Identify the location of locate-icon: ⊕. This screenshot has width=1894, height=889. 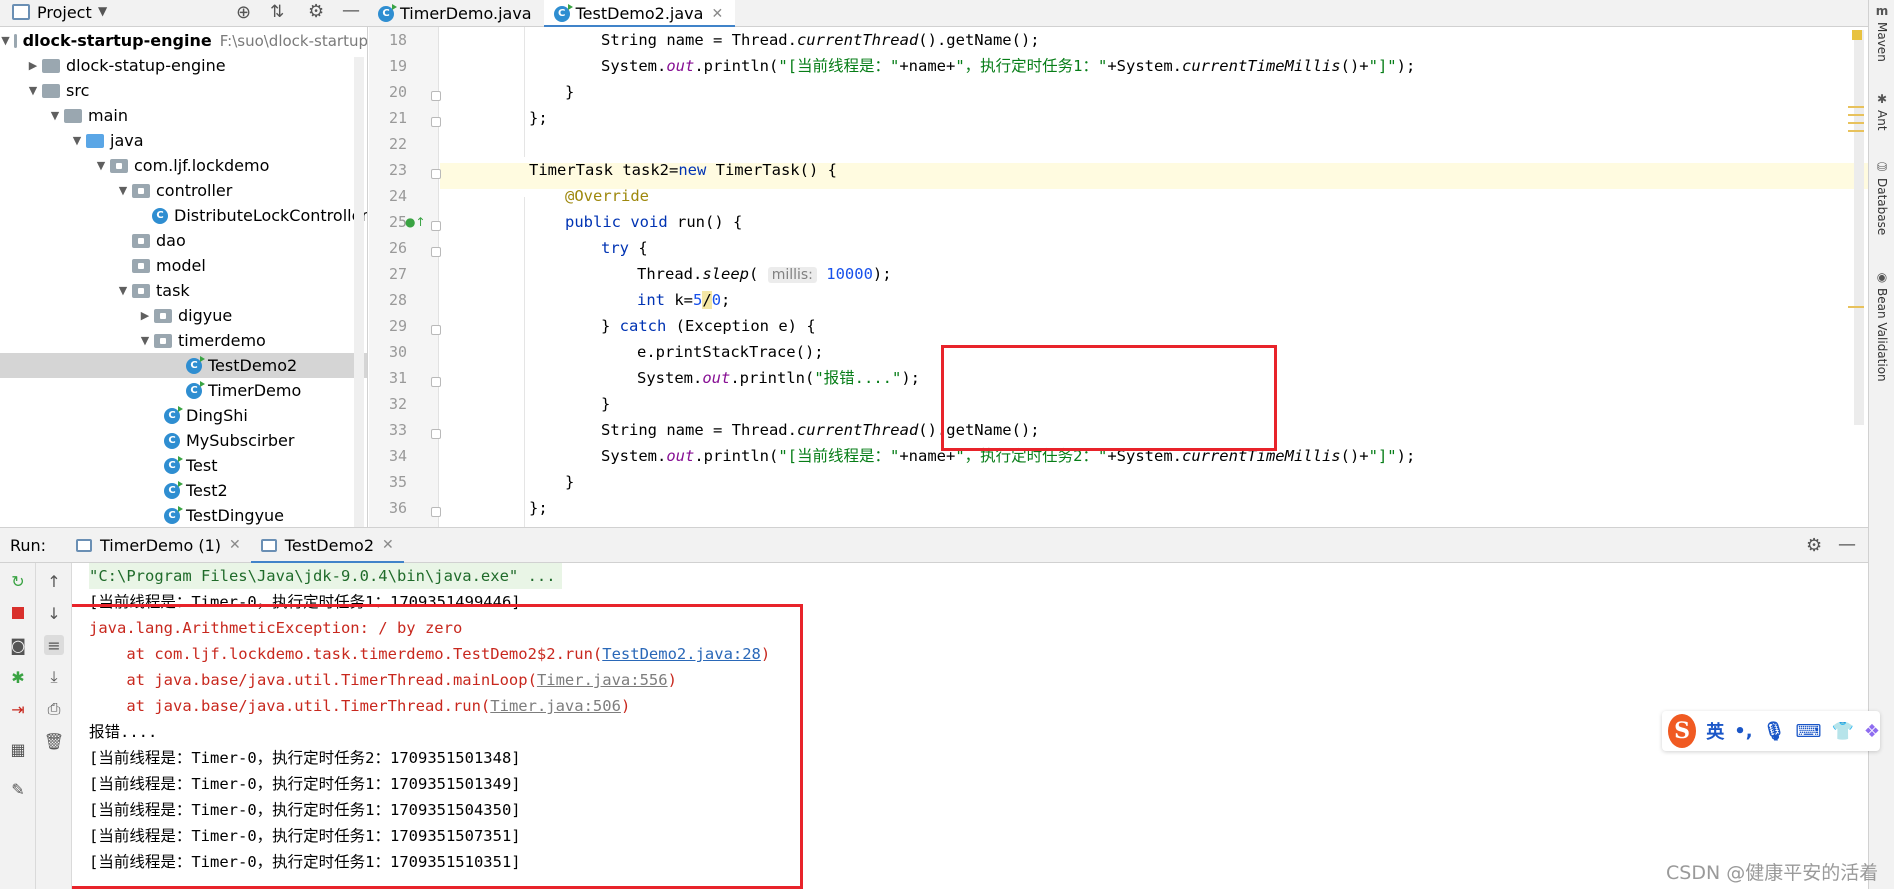
(243, 12).